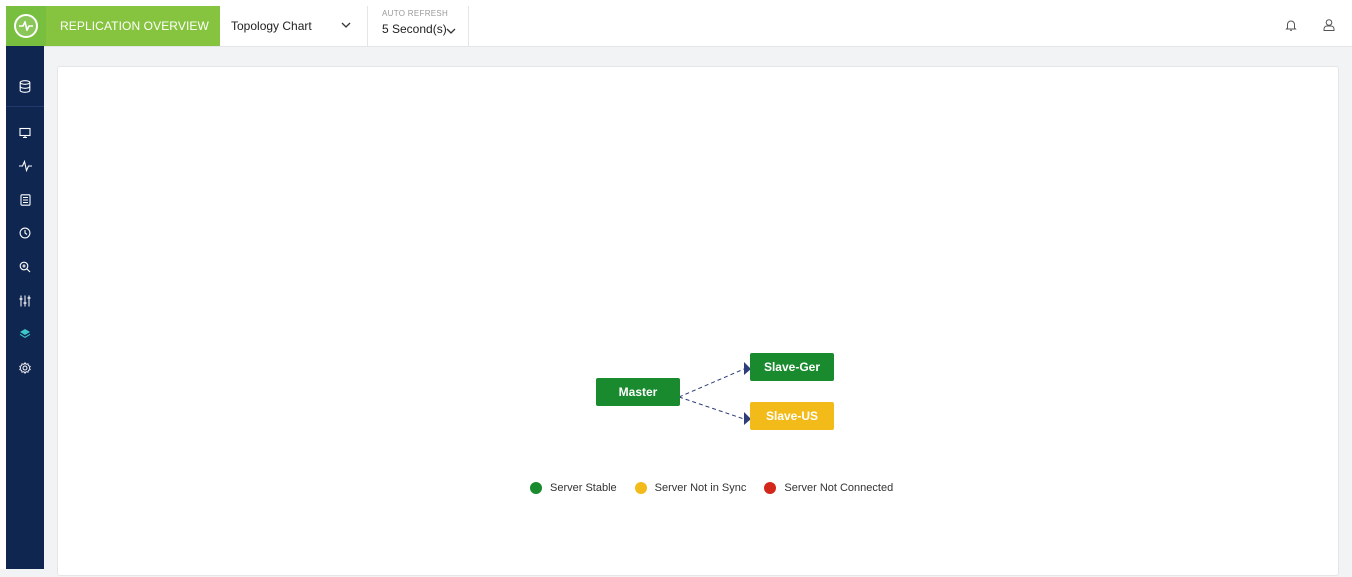 The image size is (1352, 577). I want to click on pulse-icon, so click(25, 166).